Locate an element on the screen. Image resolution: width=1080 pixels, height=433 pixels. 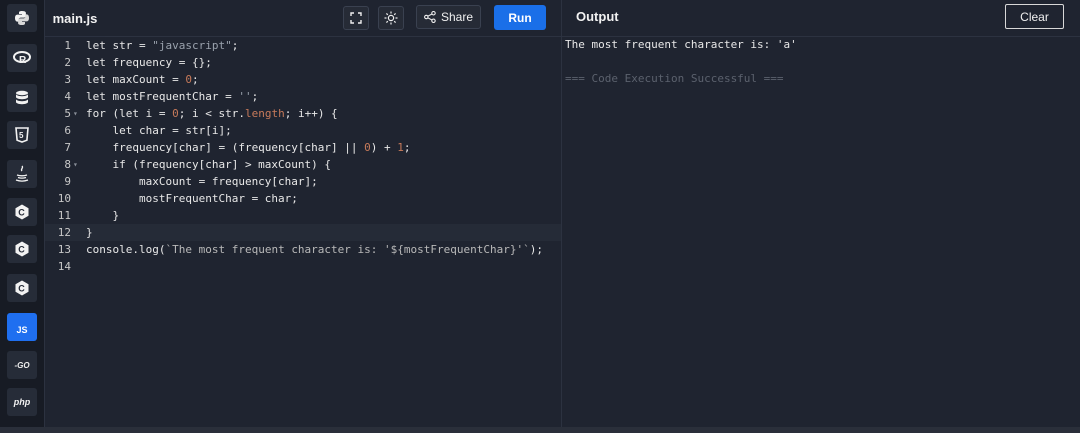
line-number: 7 is located at coordinates (67, 147).